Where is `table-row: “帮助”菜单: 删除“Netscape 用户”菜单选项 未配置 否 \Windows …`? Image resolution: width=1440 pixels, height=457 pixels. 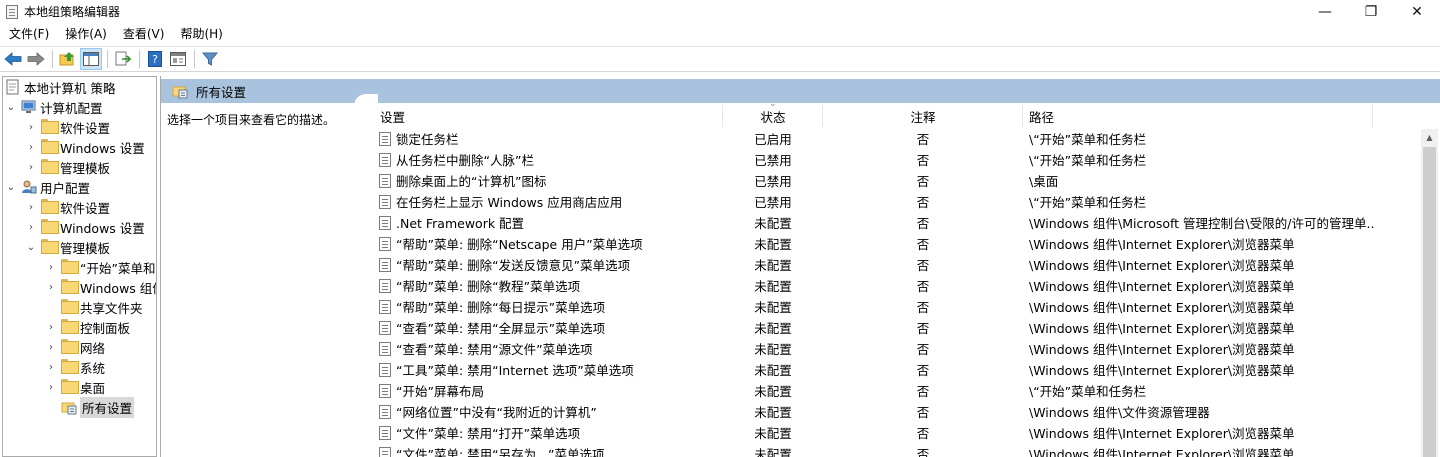
table-row: “帮助”菜单: 删除“Netscape 用户”菜单选项 未配置 否 \Windows … is located at coordinates (891, 244).